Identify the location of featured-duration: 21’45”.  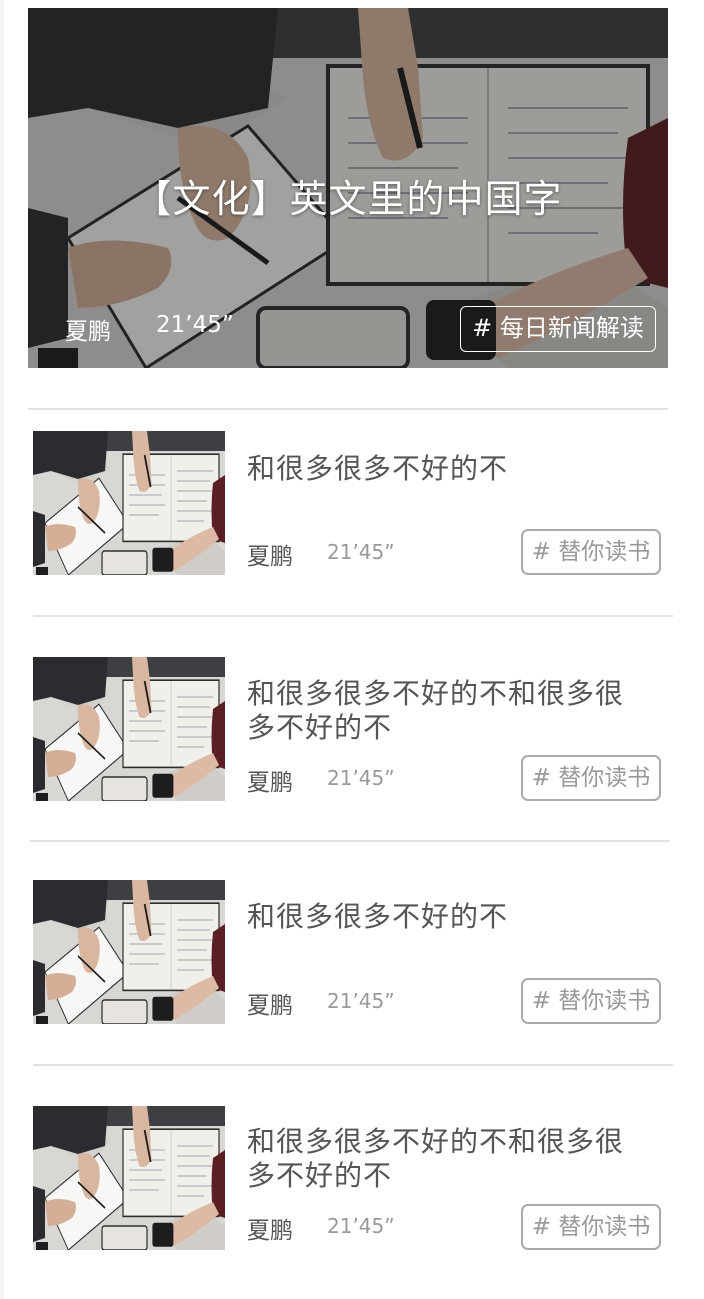
(195, 325).